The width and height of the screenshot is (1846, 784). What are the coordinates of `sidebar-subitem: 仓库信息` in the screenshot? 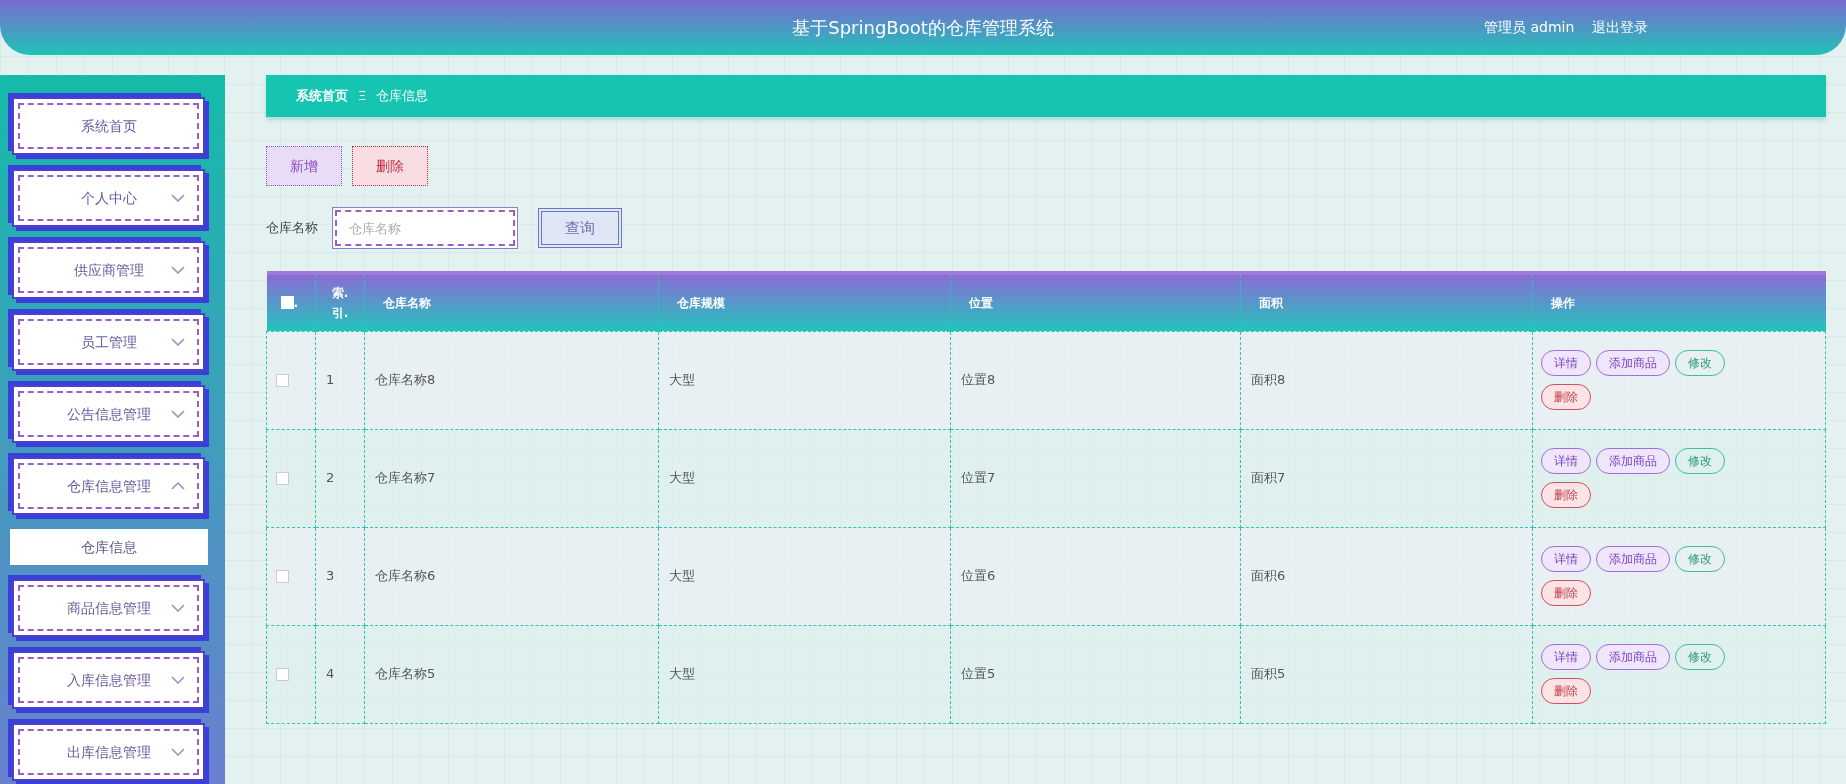 It's located at (109, 547).